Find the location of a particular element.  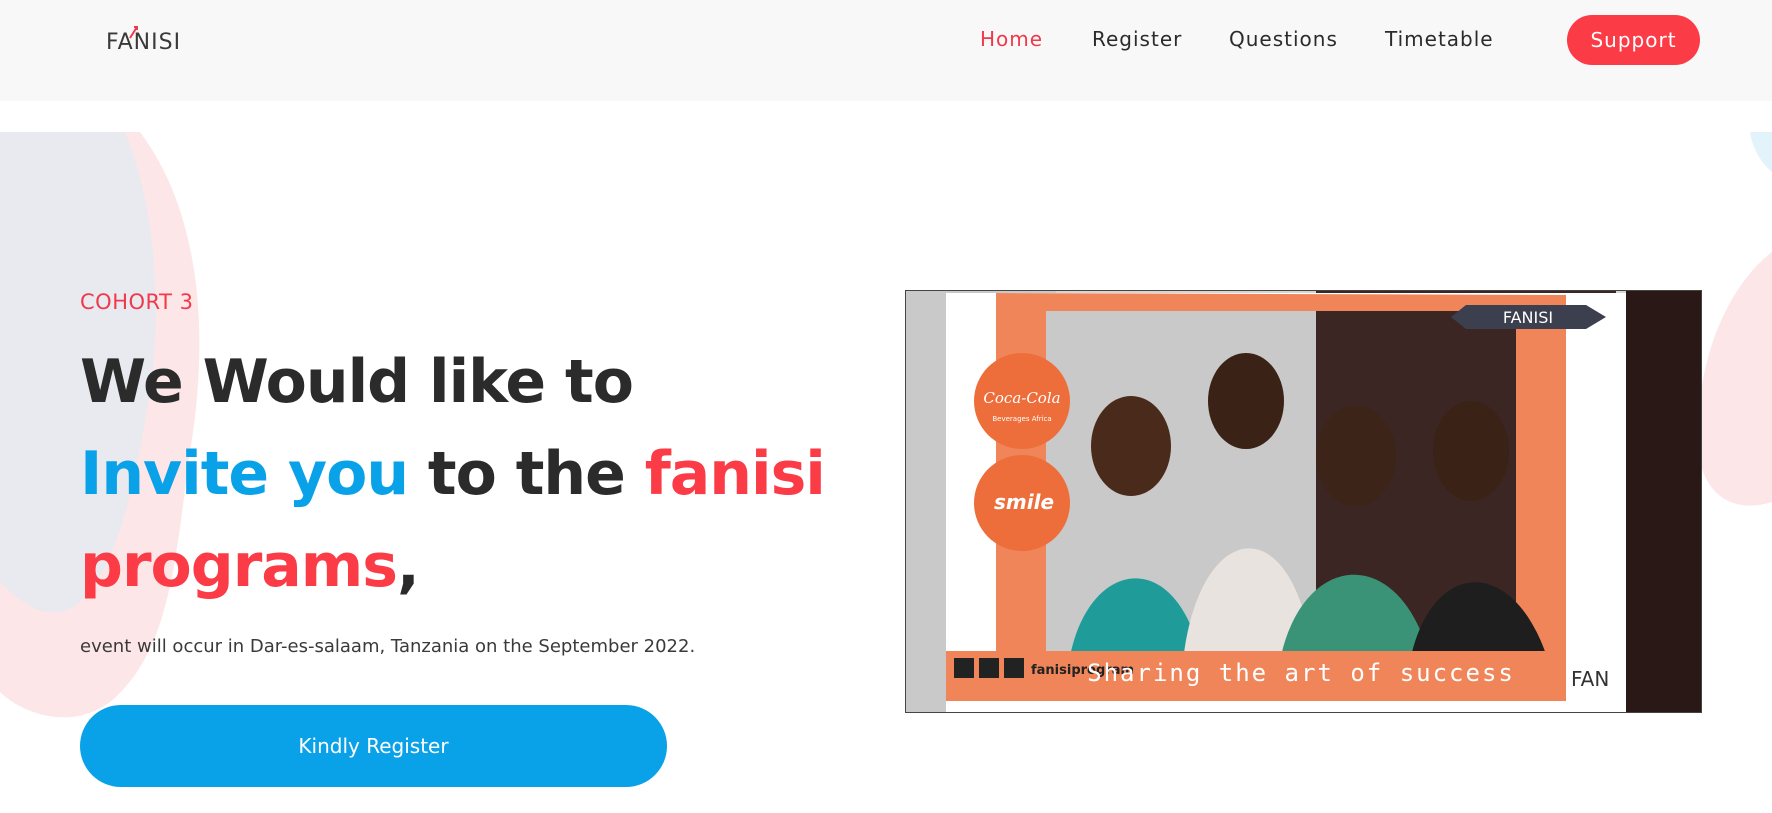

headline-highlight-invite: Invite you is located at coordinates (244, 474).